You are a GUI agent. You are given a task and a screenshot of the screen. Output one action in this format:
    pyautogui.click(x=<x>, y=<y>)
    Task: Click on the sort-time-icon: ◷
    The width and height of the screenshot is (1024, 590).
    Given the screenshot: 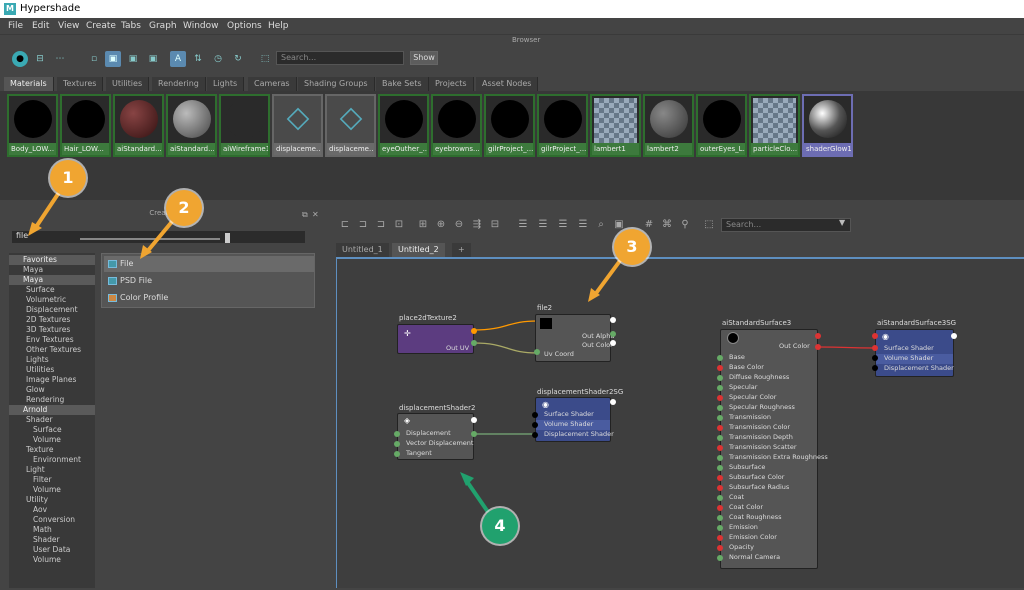 What is the action you would take?
    pyautogui.click(x=218, y=59)
    